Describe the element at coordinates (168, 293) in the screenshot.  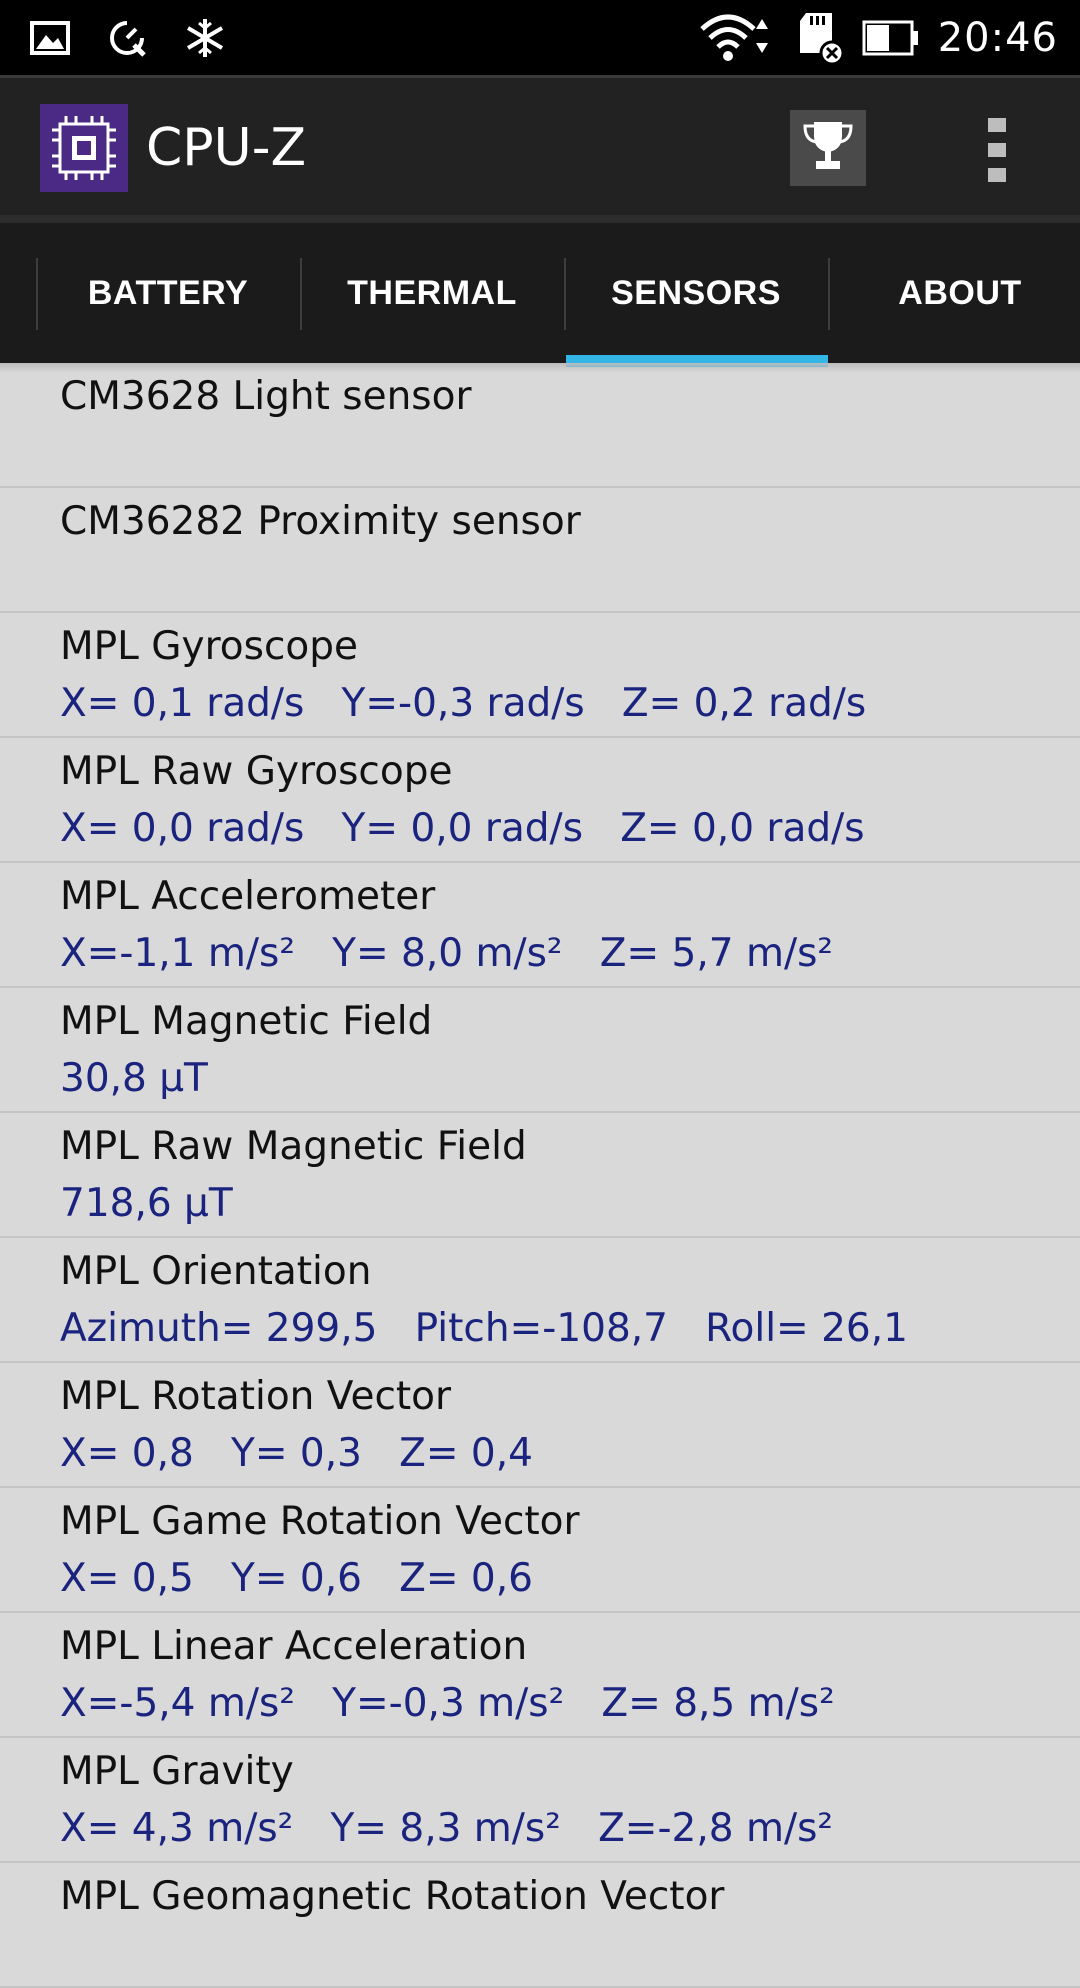
I see `tab-battery: BATTERY` at that location.